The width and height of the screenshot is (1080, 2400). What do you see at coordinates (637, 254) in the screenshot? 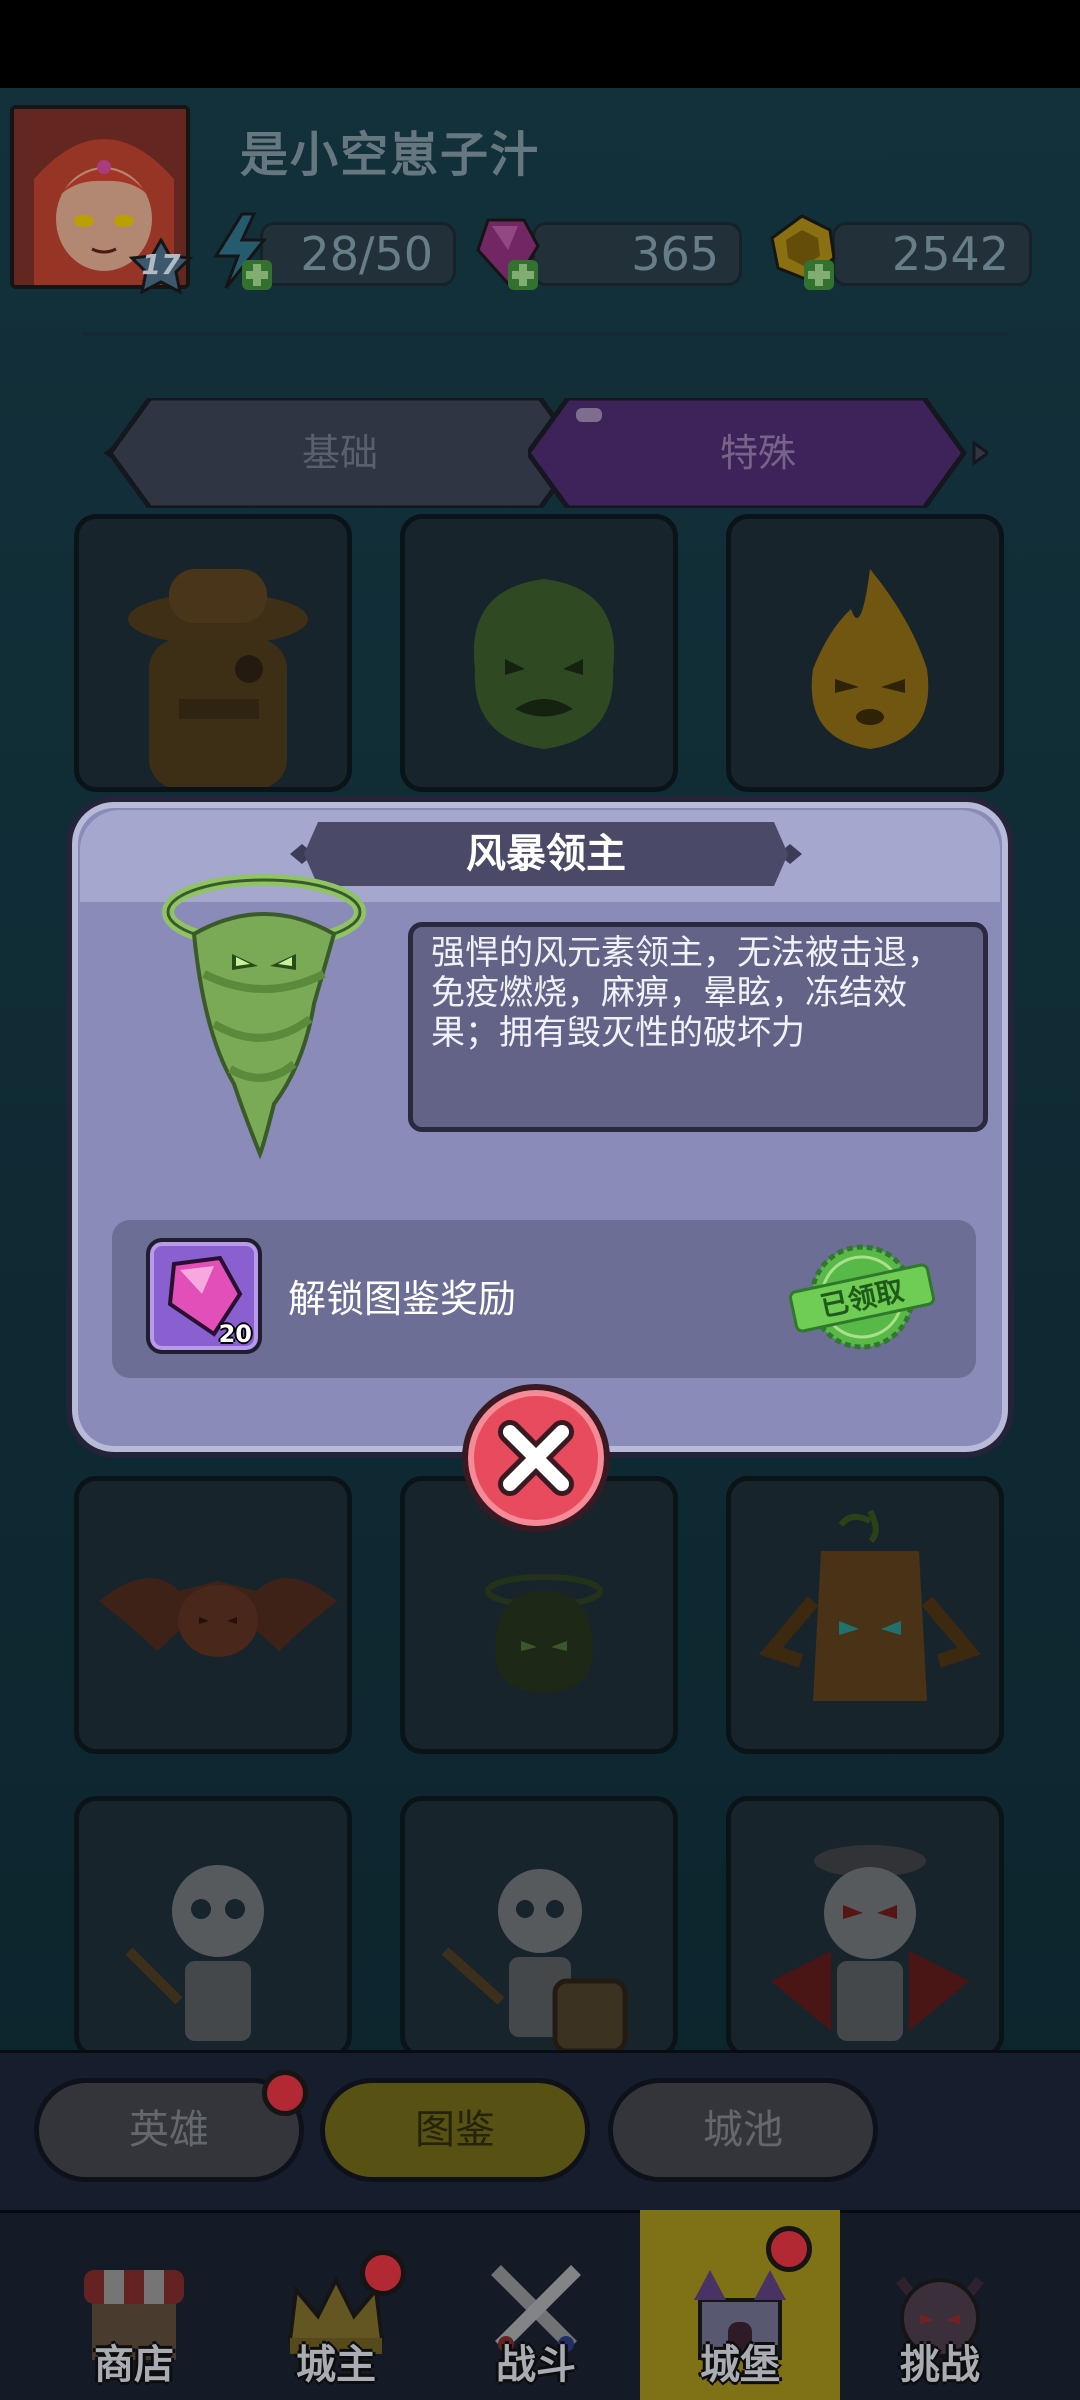
I see `gem-counter: 365` at bounding box center [637, 254].